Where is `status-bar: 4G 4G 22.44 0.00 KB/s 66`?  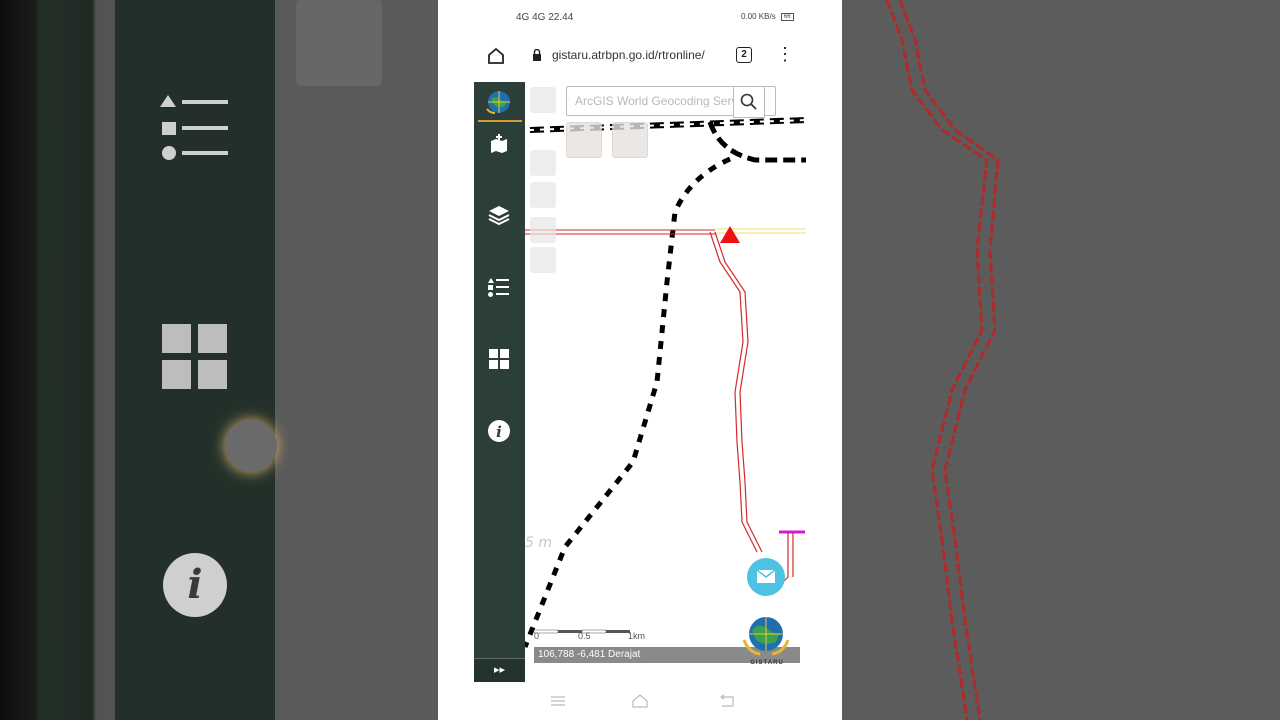 status-bar: 4G 4G 22.44 0.00 KB/s 66 is located at coordinates (640, 18).